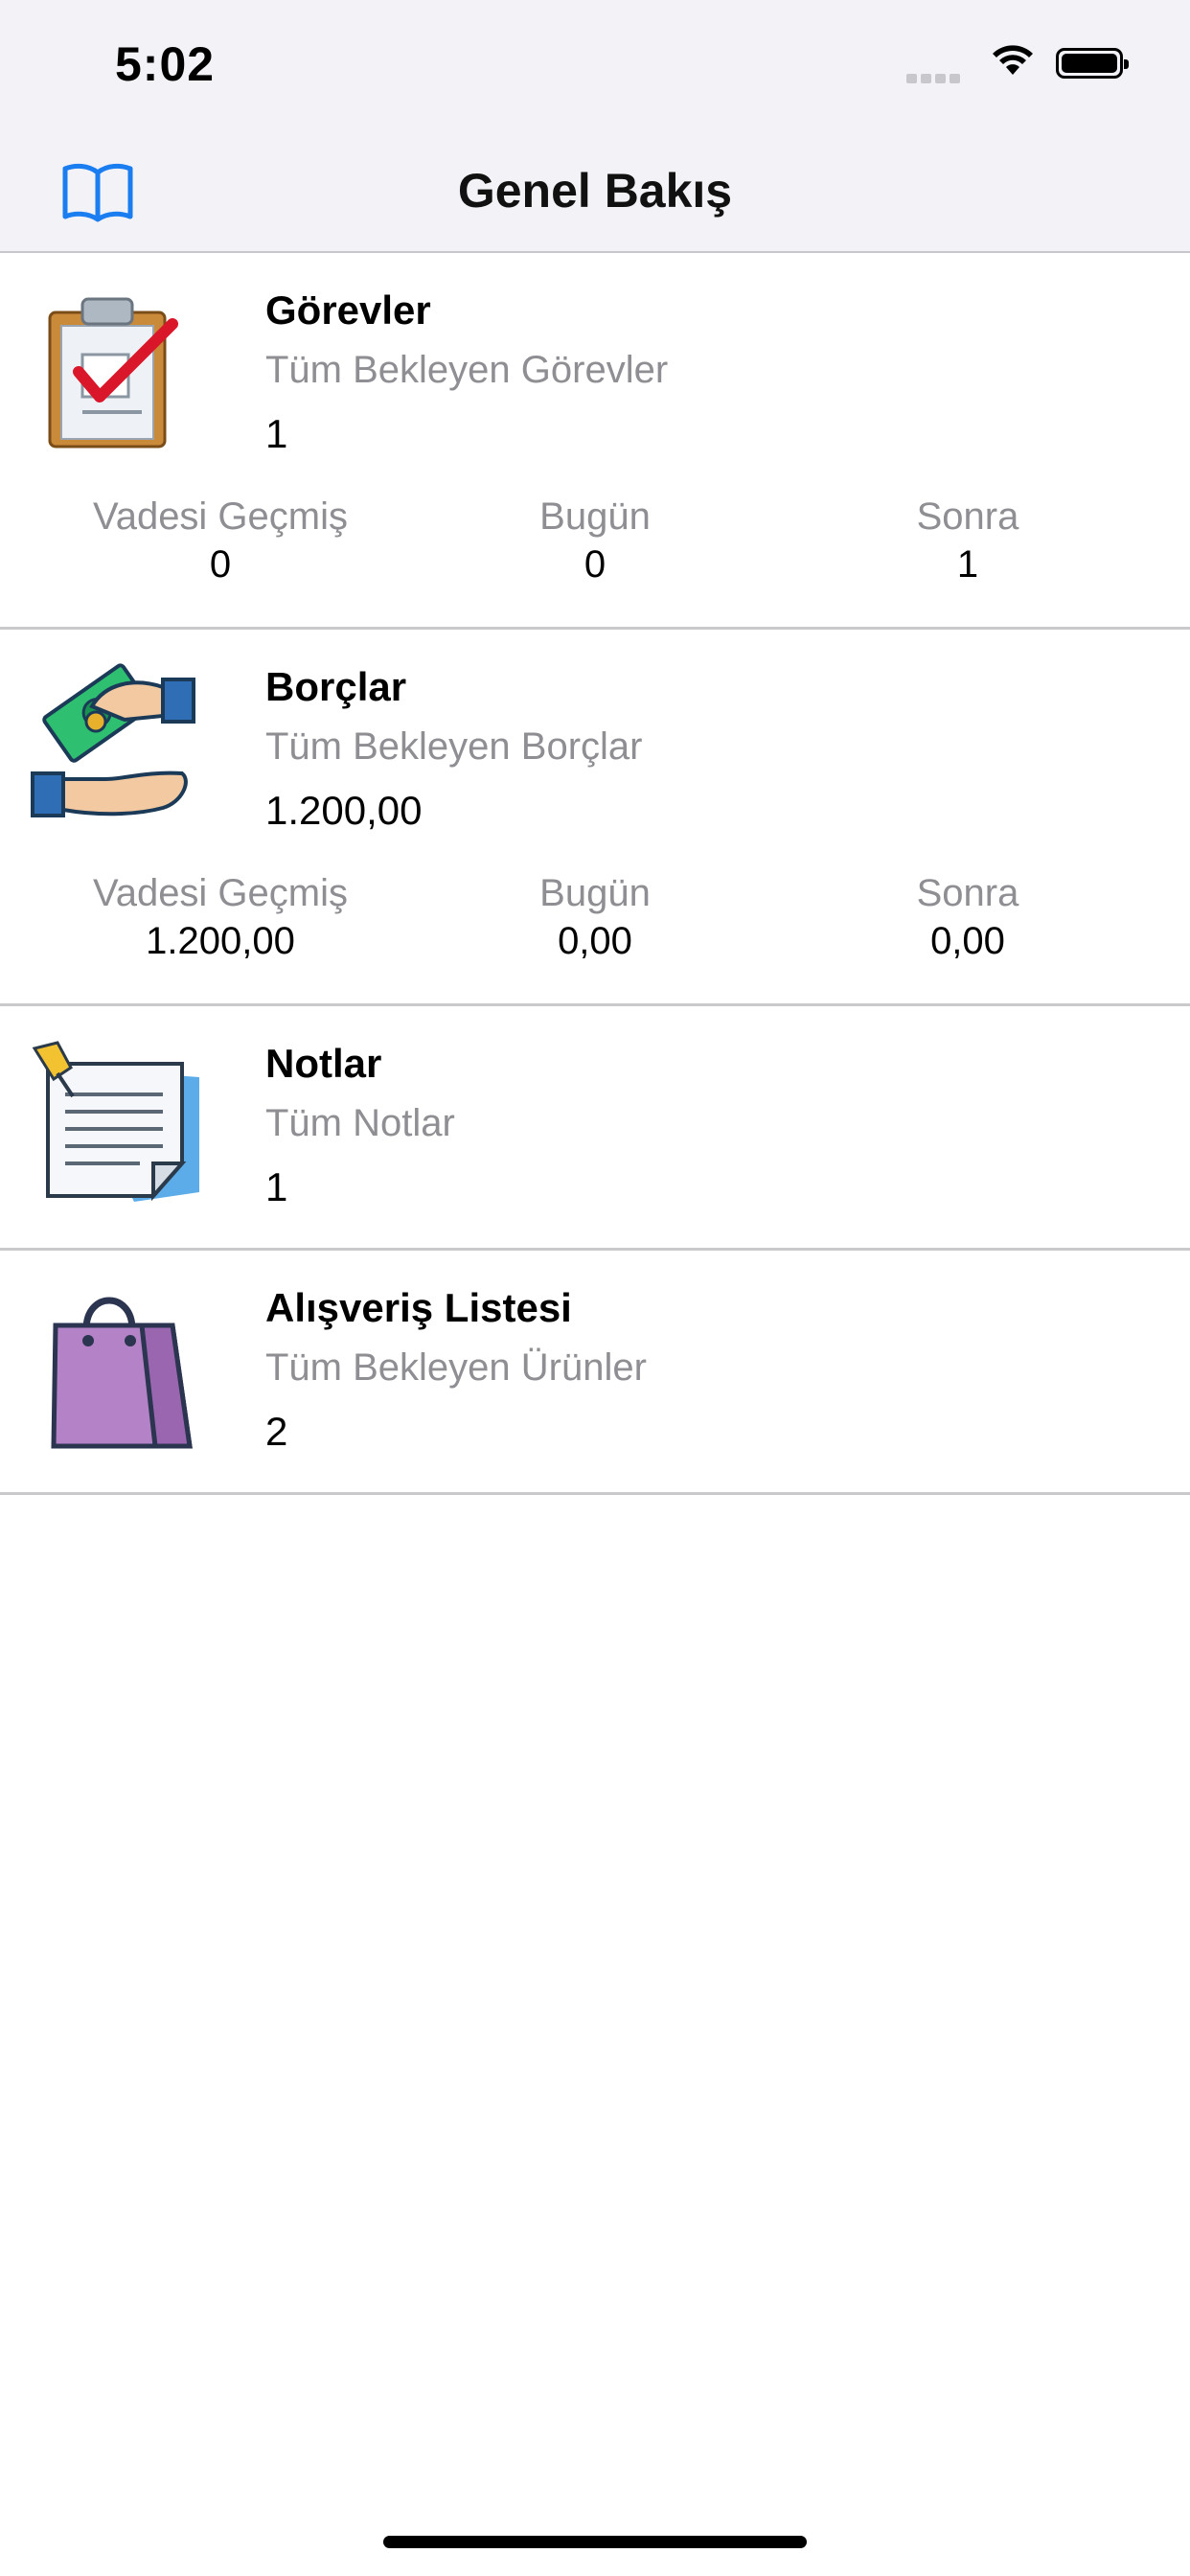 The image size is (1190, 2576). Describe the element at coordinates (595, 917) in the screenshot. I see `debts-today-stat: Bugün 0,00` at that location.